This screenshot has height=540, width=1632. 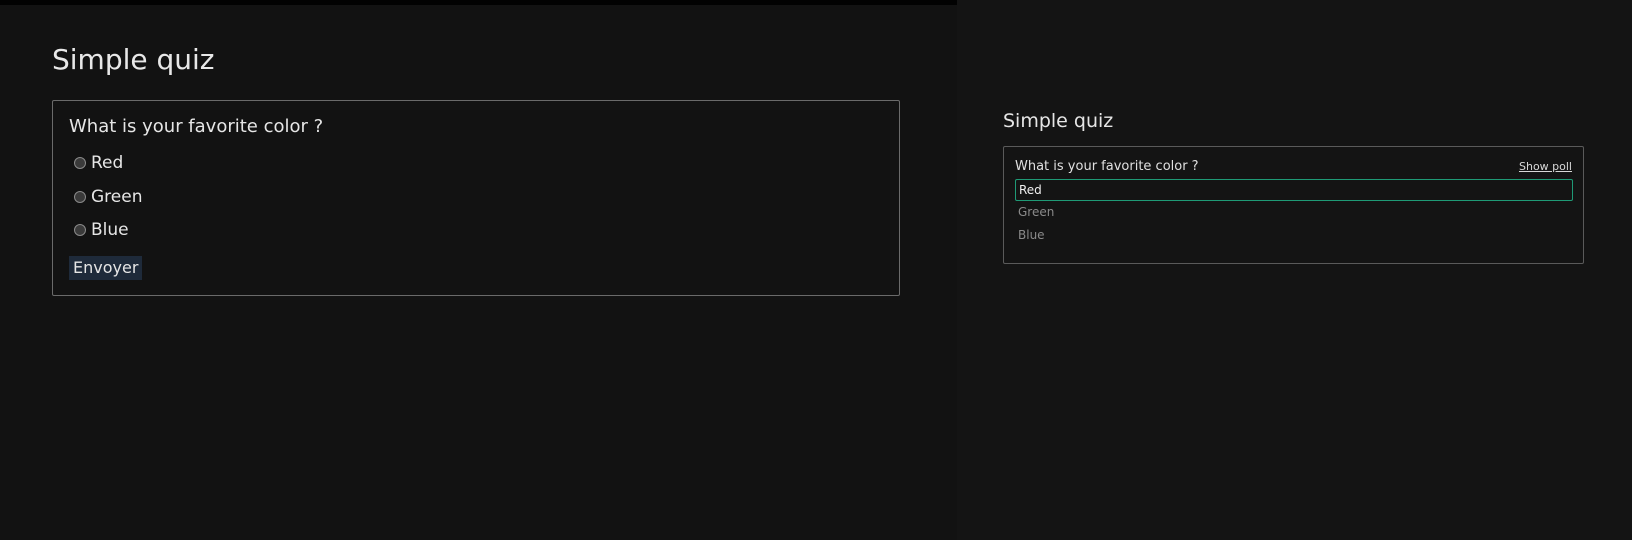 I want to click on poll-option-red: Red, so click(x=1294, y=190).